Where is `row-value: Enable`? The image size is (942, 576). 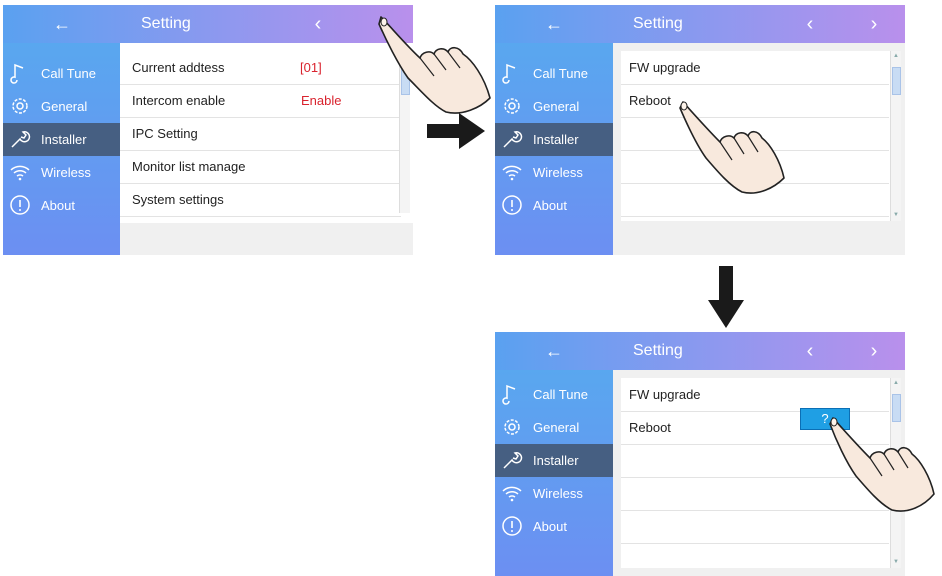
row-value: Enable is located at coordinates (321, 100).